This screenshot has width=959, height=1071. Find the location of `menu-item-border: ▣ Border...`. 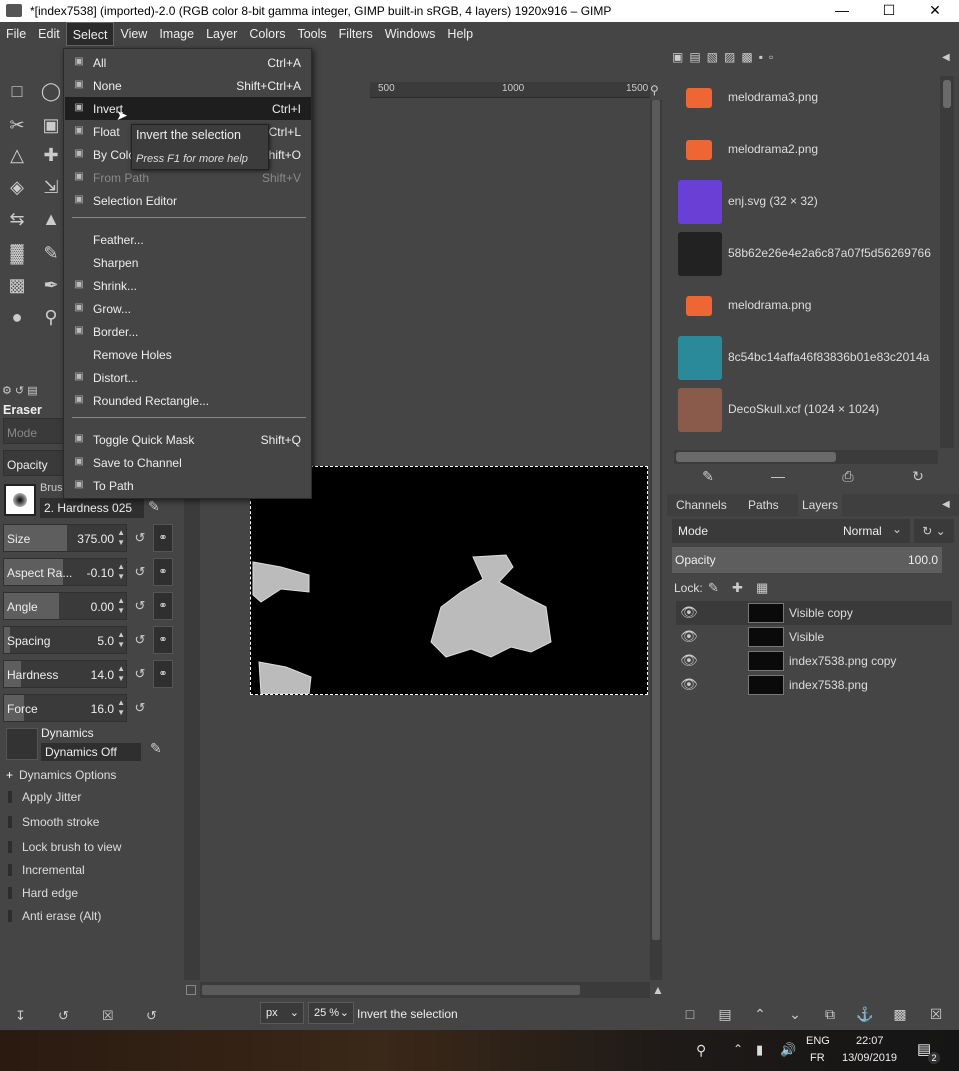

menu-item-border: ▣ Border... is located at coordinates (188, 331).